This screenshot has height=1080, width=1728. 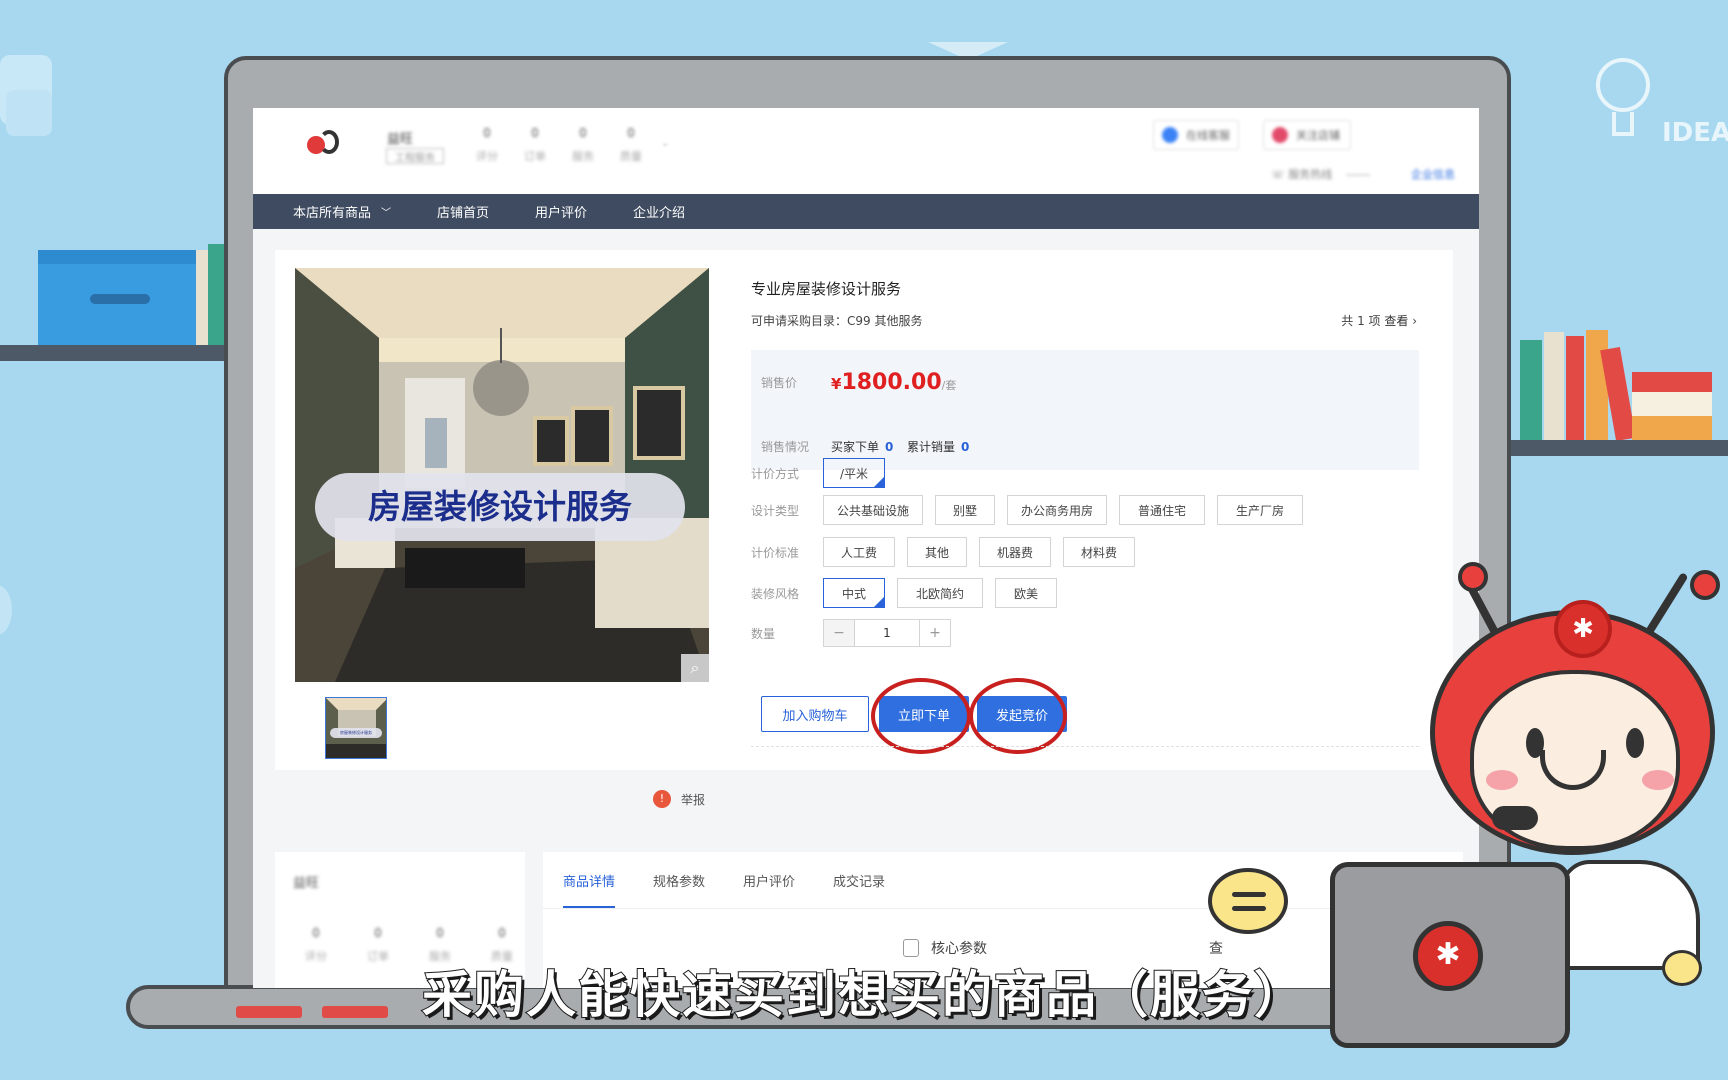 What do you see at coordinates (1018, 716) in the screenshot?
I see `highlight-circle-bid` at bounding box center [1018, 716].